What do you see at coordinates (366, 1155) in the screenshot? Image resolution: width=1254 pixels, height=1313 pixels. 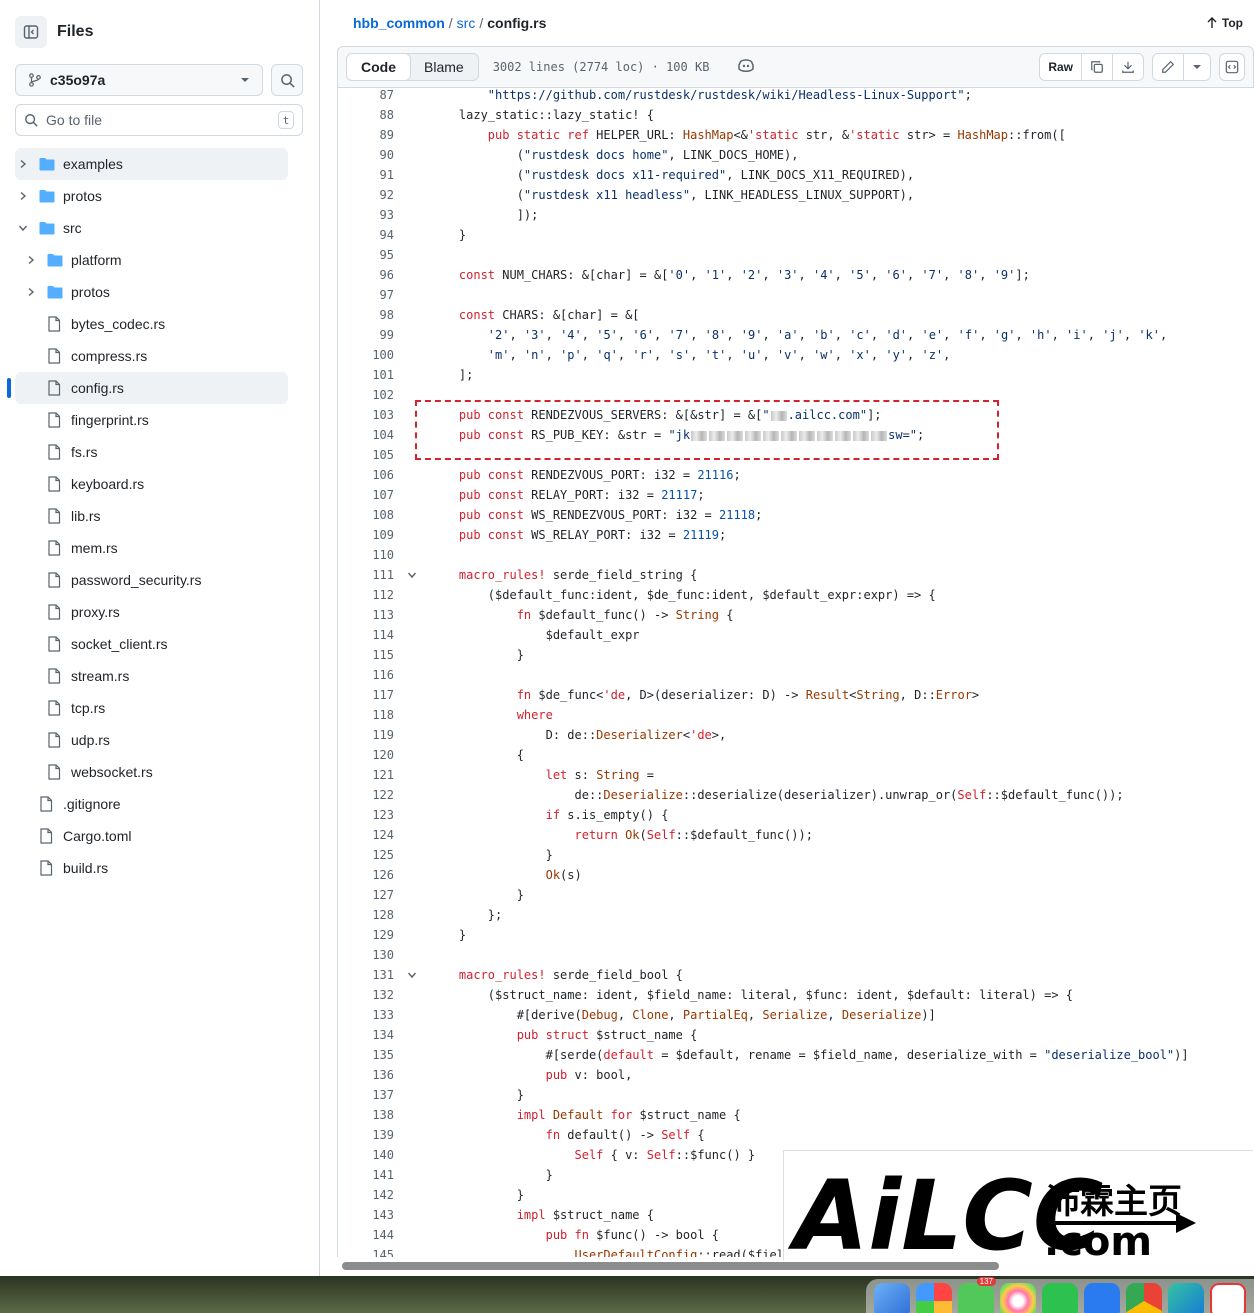 I see `line-number: 140` at bounding box center [366, 1155].